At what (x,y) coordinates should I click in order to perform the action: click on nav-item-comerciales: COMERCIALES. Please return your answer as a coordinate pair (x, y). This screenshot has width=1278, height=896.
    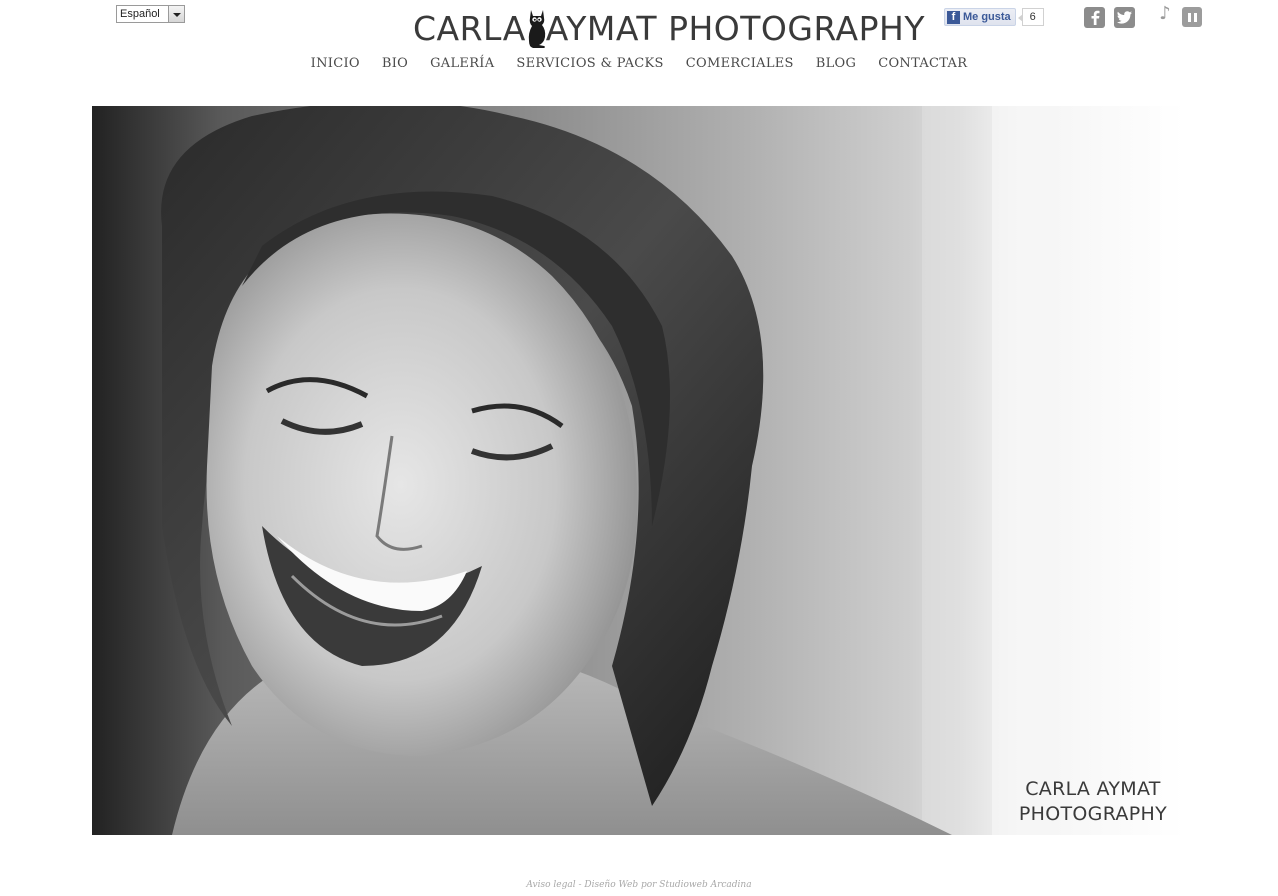
    Looking at the image, I should click on (740, 64).